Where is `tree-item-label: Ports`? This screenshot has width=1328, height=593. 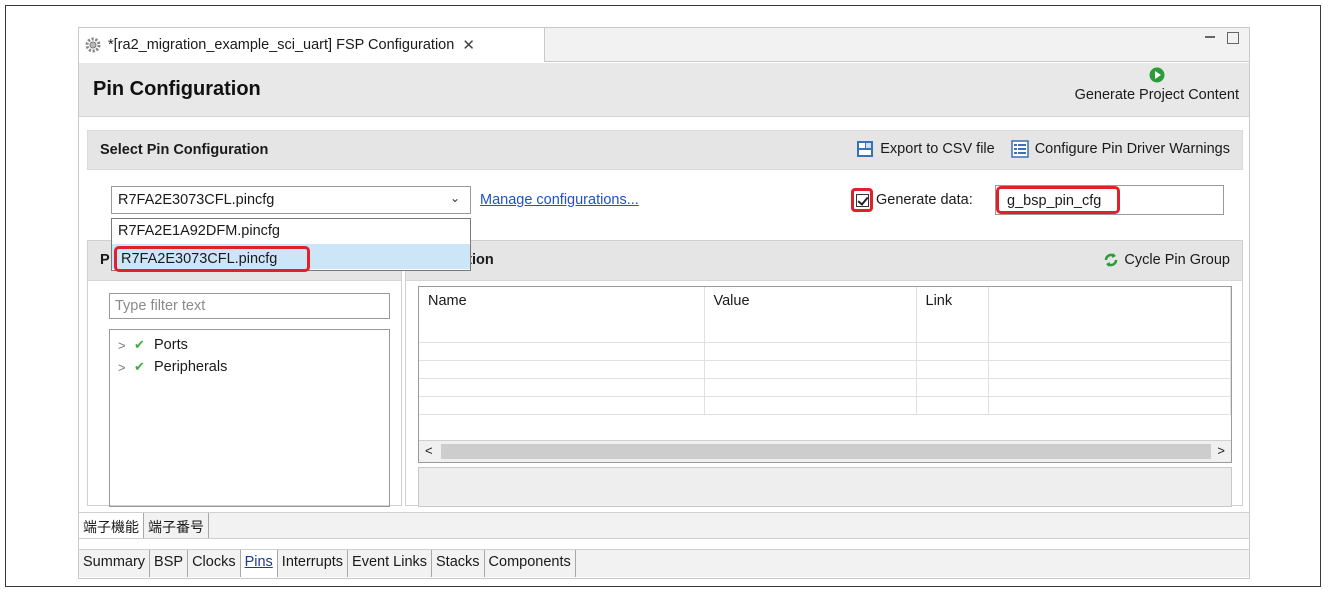 tree-item-label: Ports is located at coordinates (171, 345).